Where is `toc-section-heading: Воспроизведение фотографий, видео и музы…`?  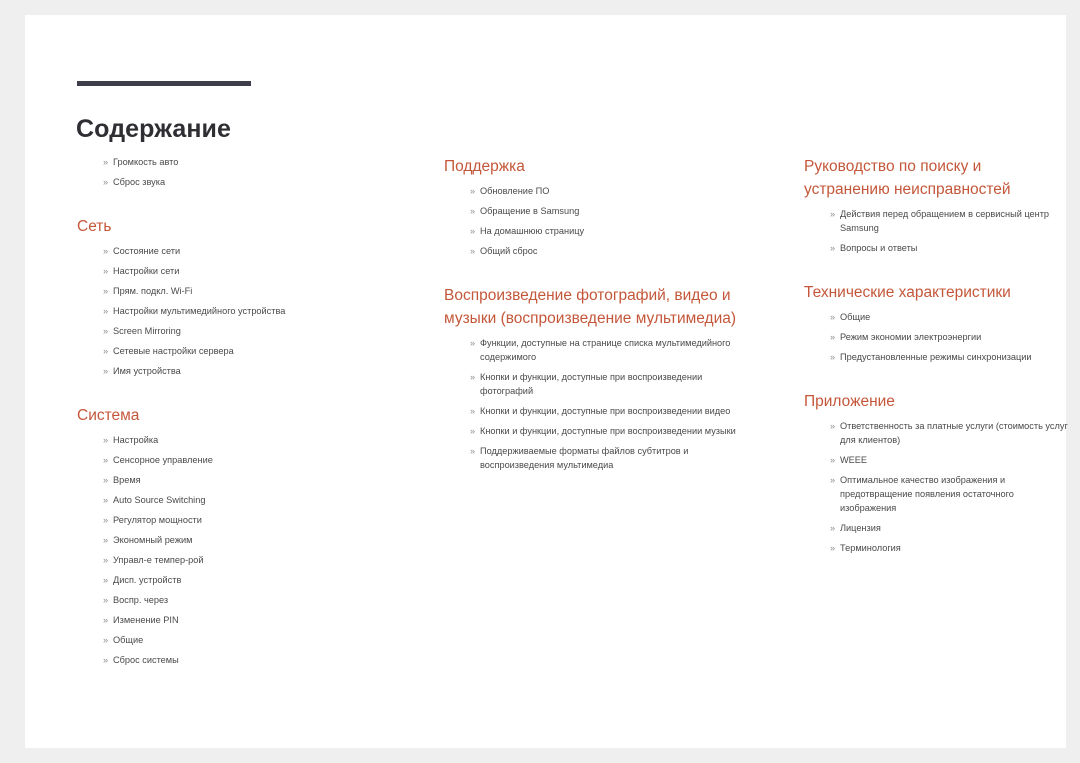
toc-section-heading: Воспроизведение фотографий, видео и музы… is located at coordinates (599, 307).